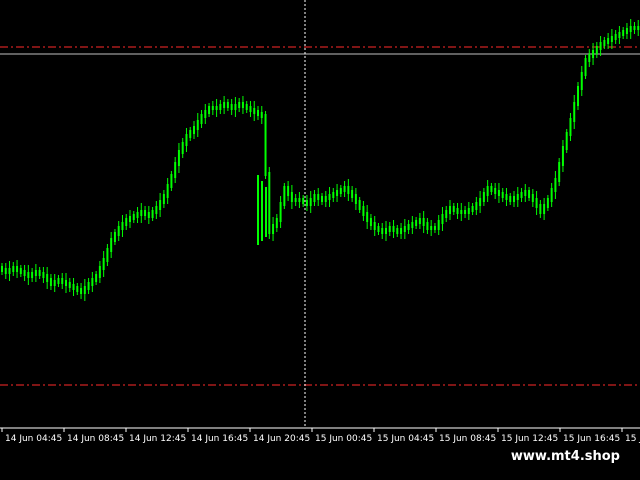 The image size is (640, 480). I want to click on x-tick-label: 15 Jun 08:45, so click(467, 439).